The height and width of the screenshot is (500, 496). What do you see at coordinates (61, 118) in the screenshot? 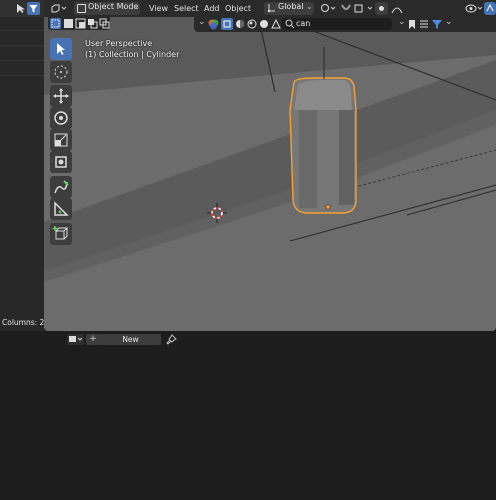
I see `rotate-icon` at bounding box center [61, 118].